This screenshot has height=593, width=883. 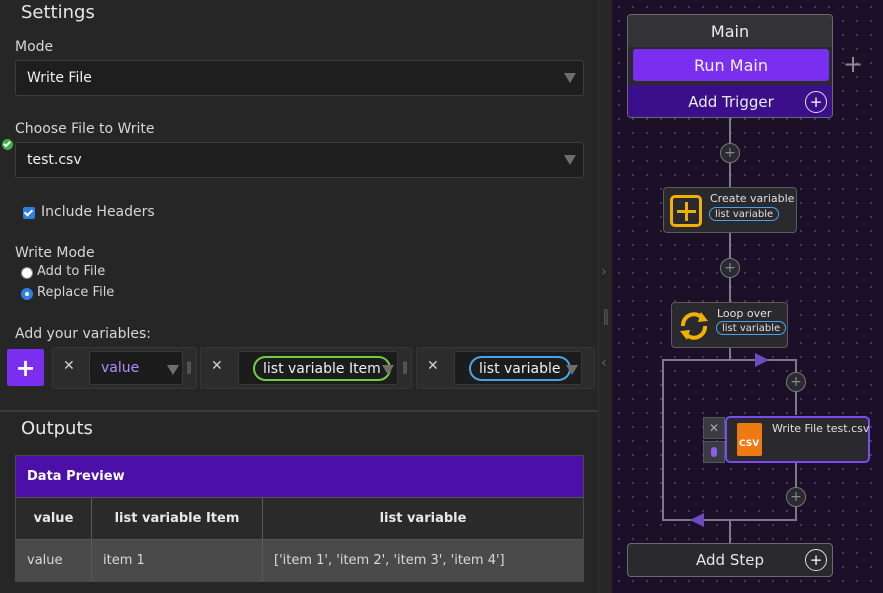 I want to click on step-title: Write File test.csv, so click(x=821, y=428).